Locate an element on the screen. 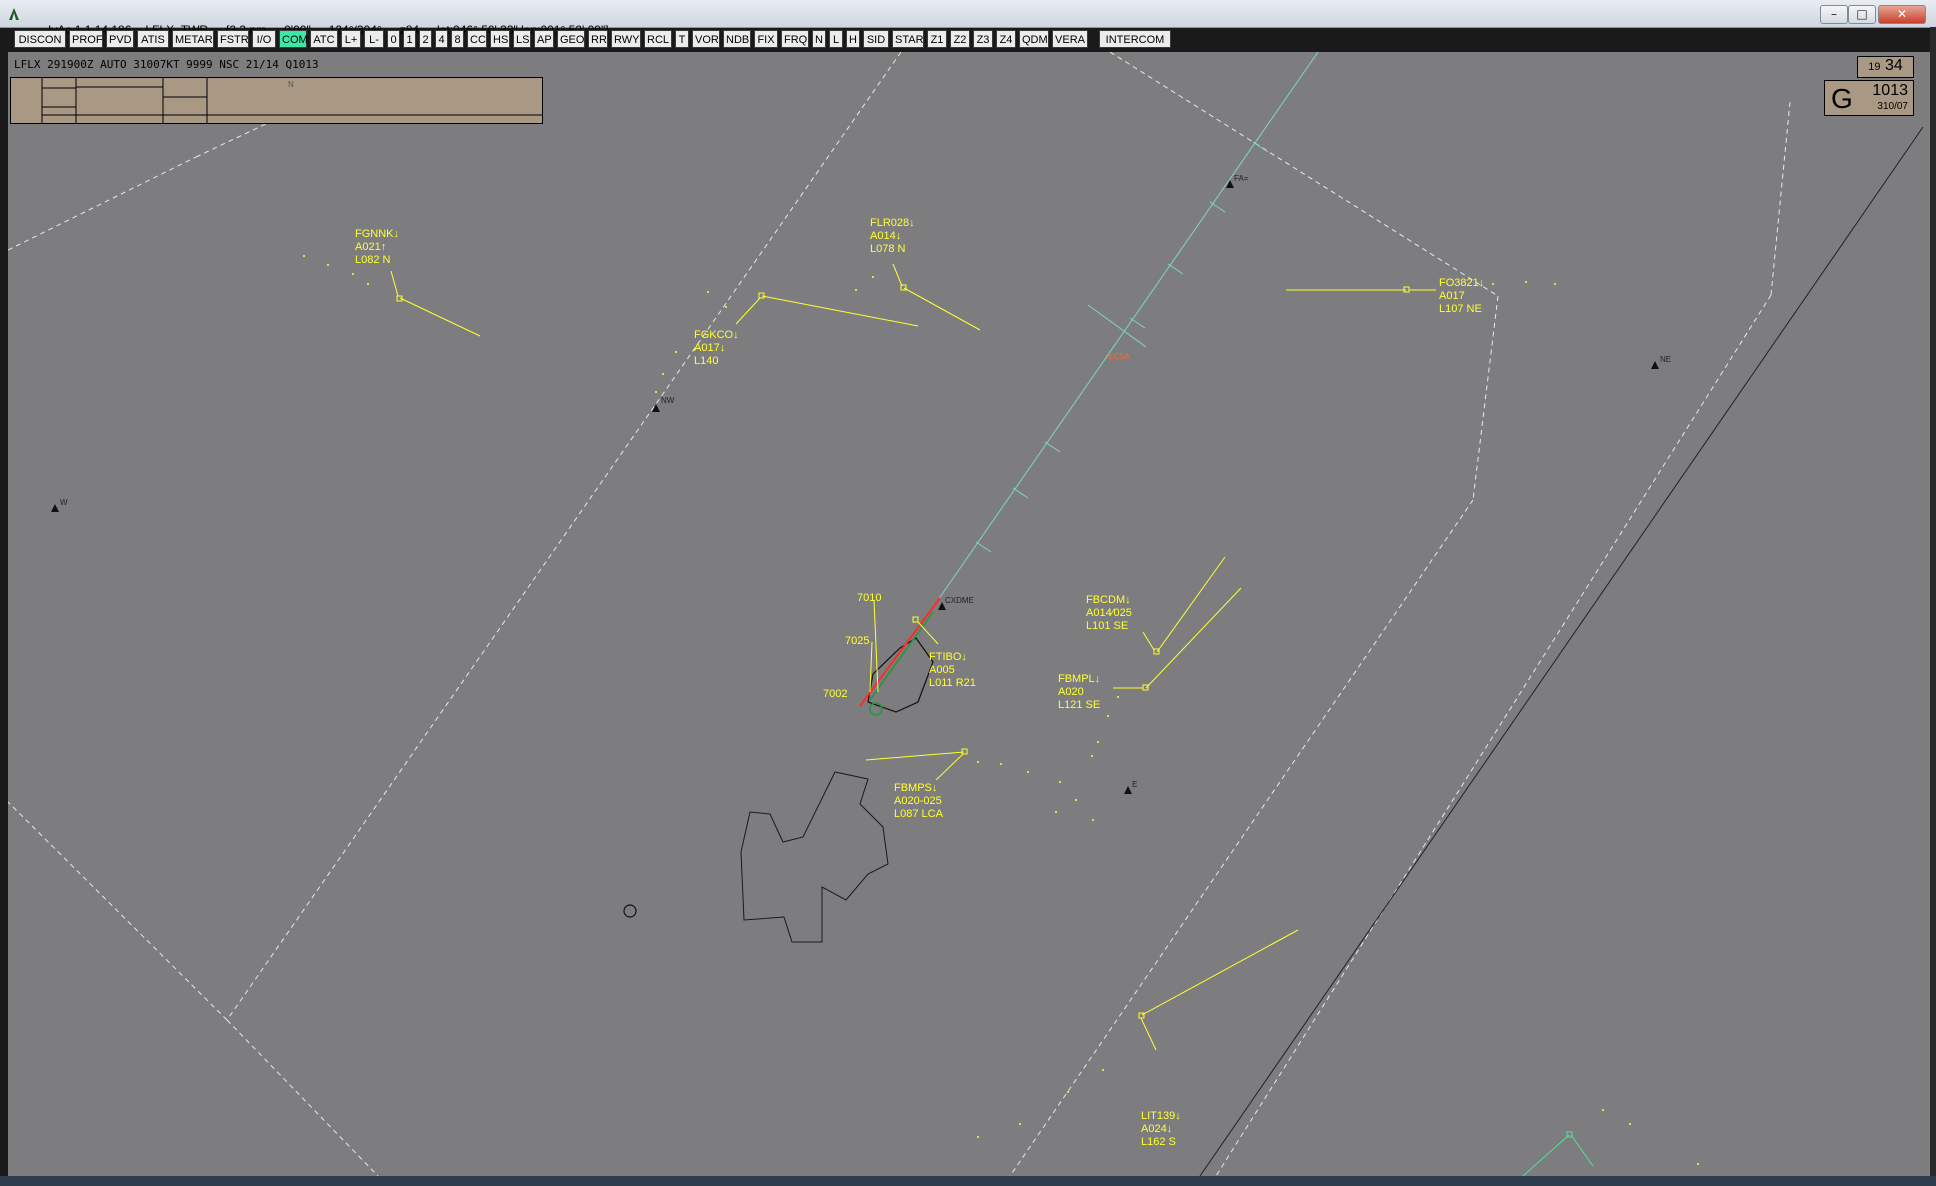  toolbar-button-com: COM is located at coordinates (293, 39).